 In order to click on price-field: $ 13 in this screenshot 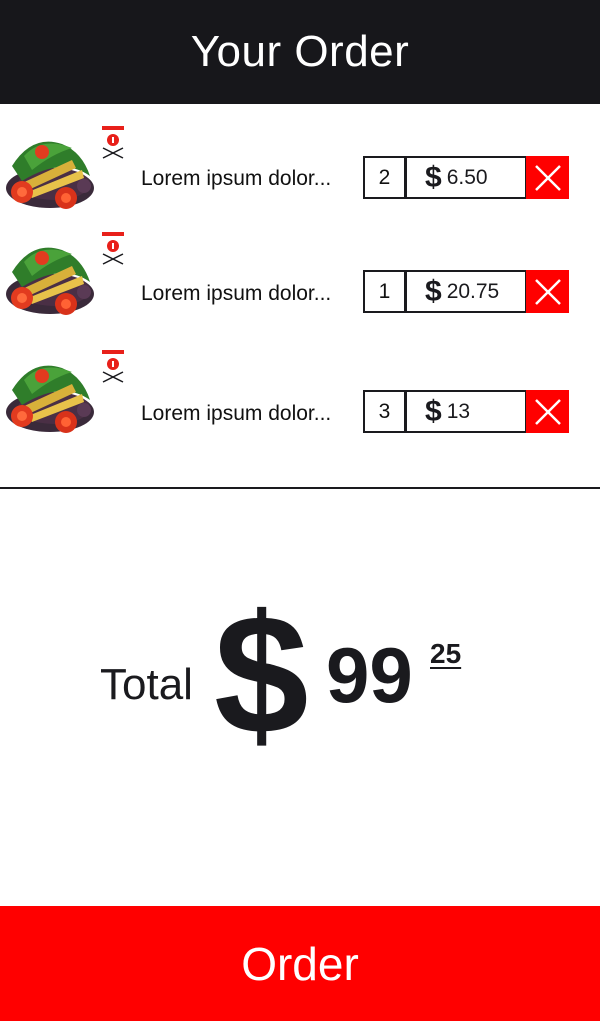, I will do `click(466, 411)`.